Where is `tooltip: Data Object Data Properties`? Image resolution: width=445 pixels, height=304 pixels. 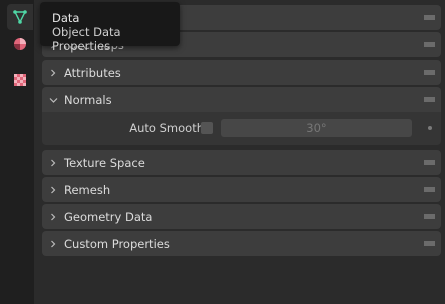 tooltip: Data Object Data Properties is located at coordinates (110, 27).